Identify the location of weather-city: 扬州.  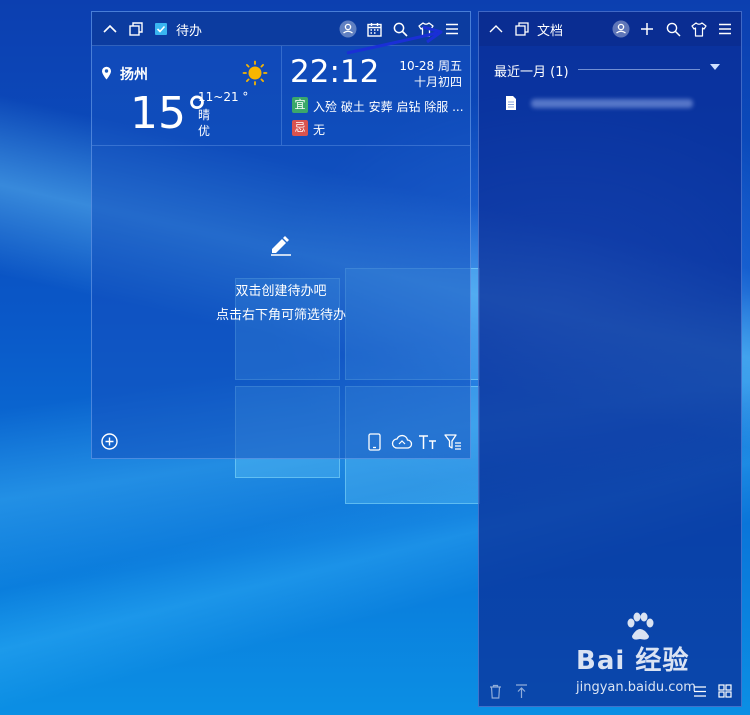
(134, 75).